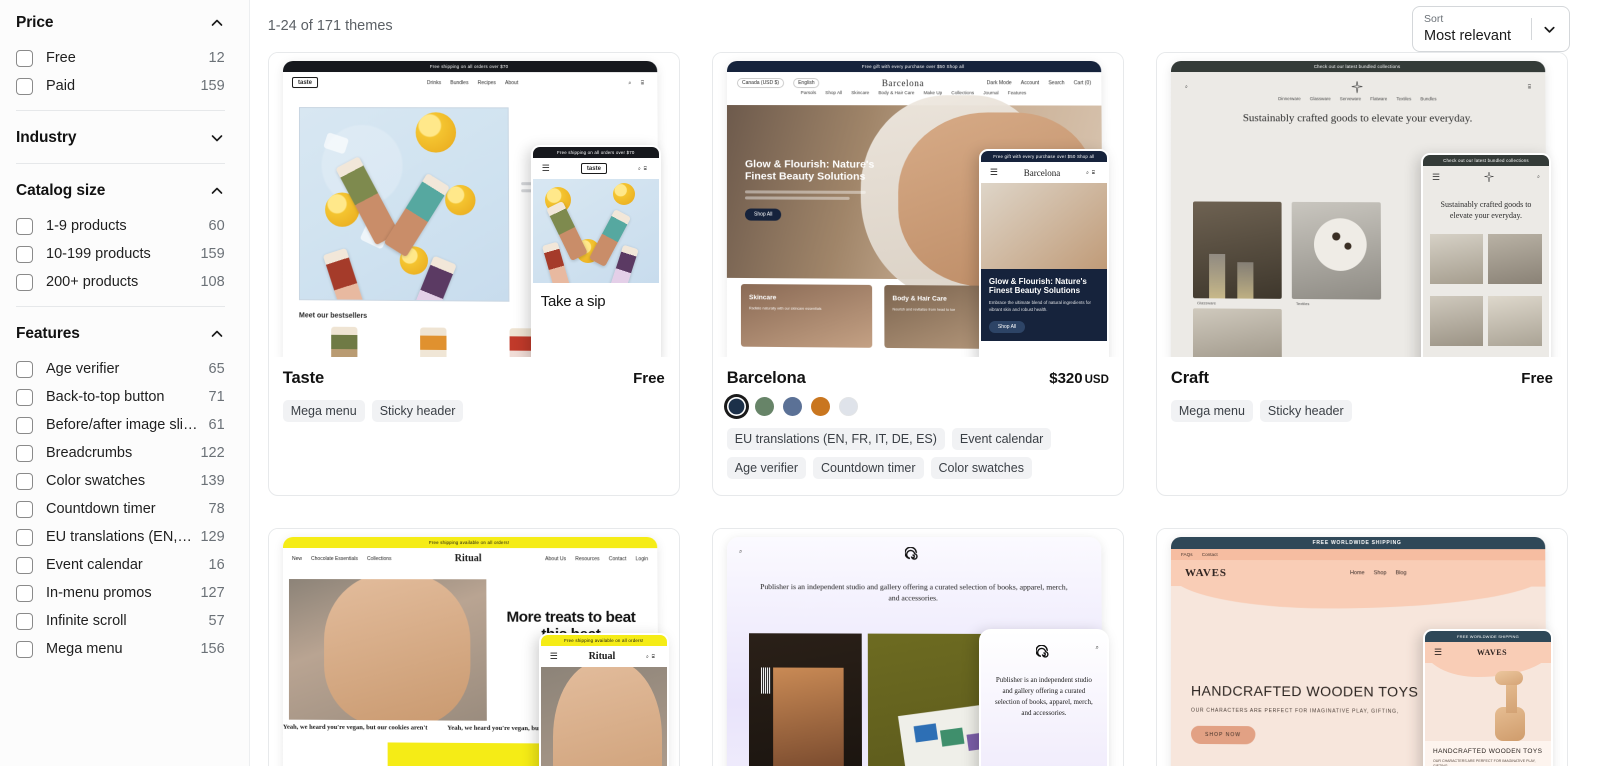  What do you see at coordinates (1486, 258) in the screenshot?
I see `product-grid` at bounding box center [1486, 258].